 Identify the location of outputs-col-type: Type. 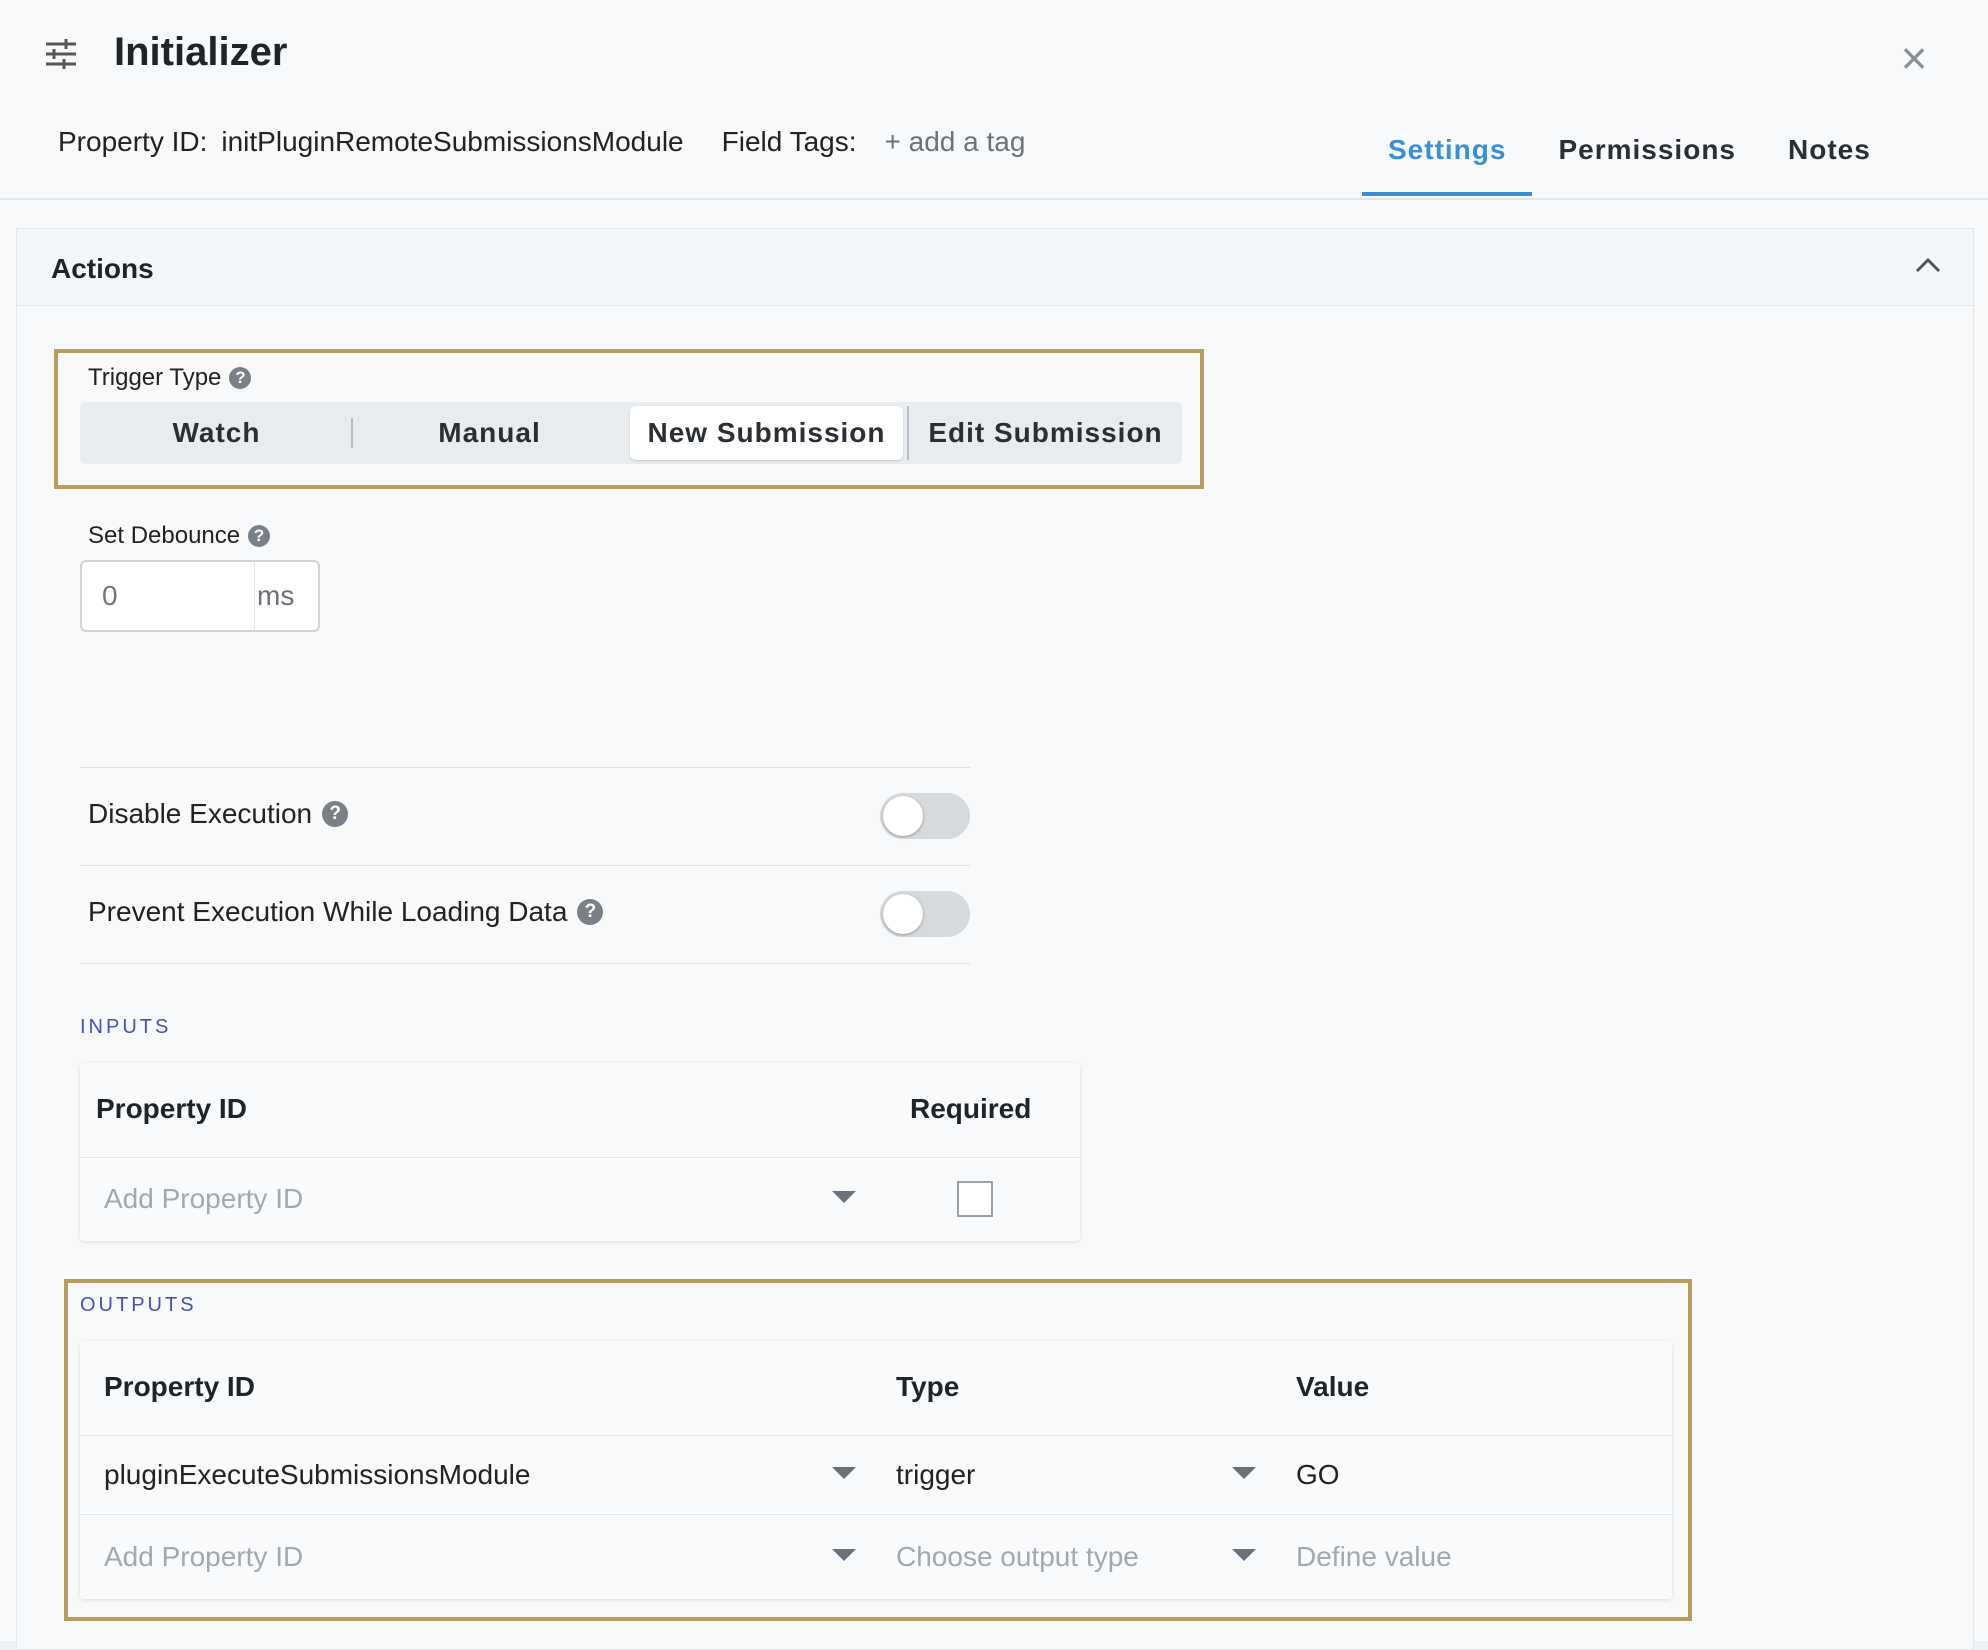
(928, 1386).